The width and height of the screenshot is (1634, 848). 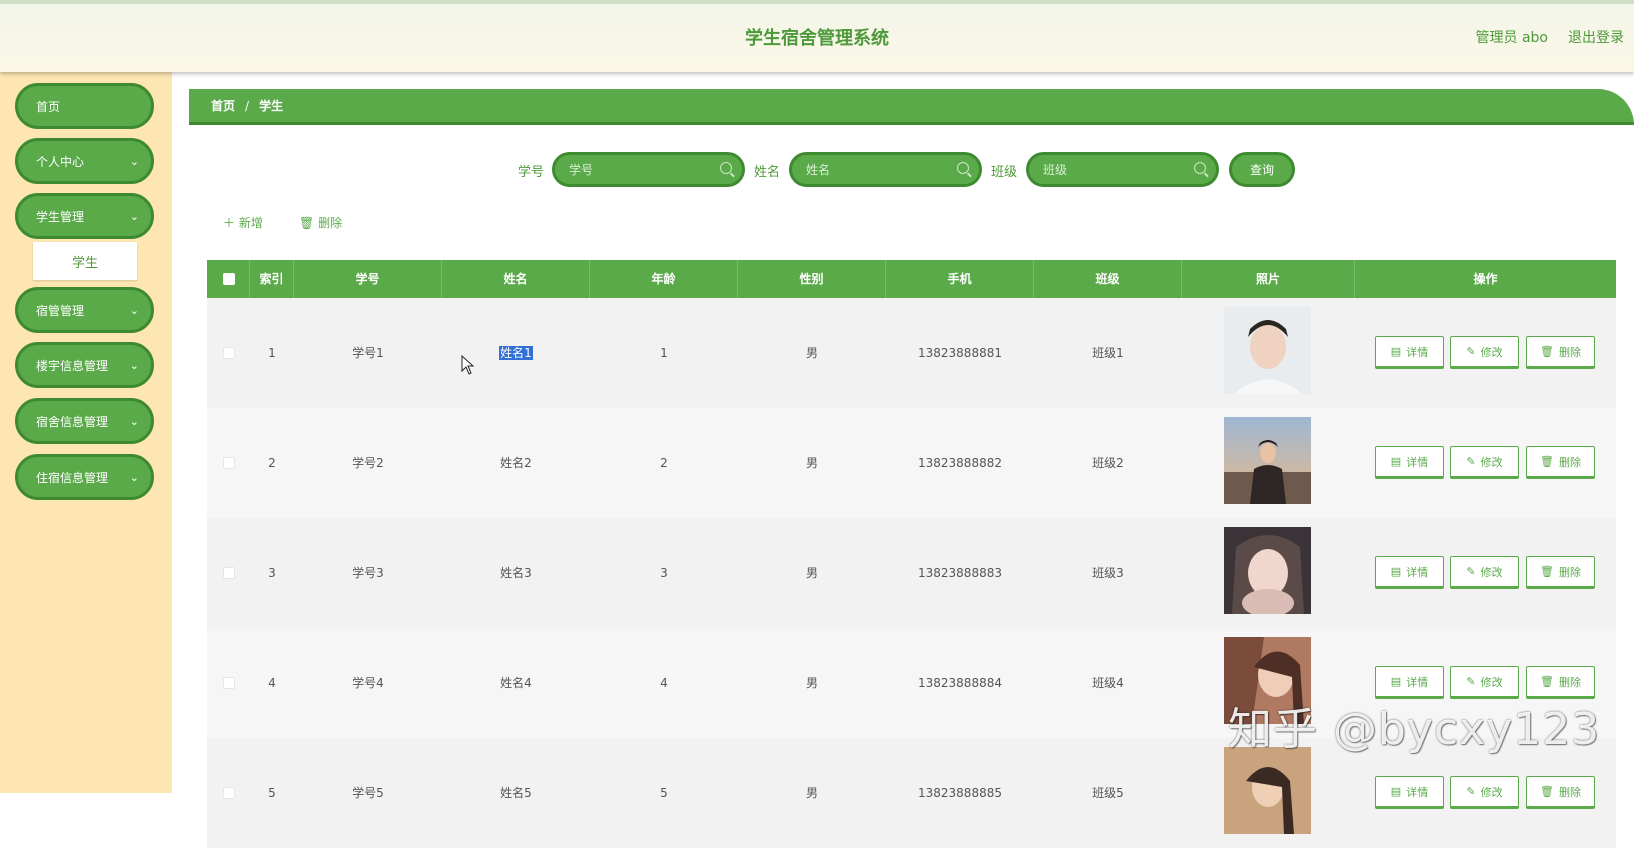 I want to click on age-cell: 1, so click(x=664, y=353).